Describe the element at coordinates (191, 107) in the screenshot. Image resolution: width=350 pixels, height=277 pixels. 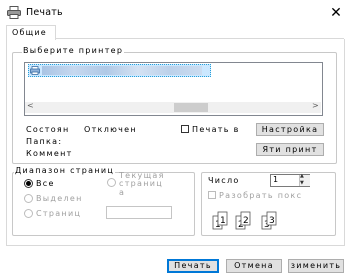
I see `scrollbar-thumb` at that location.